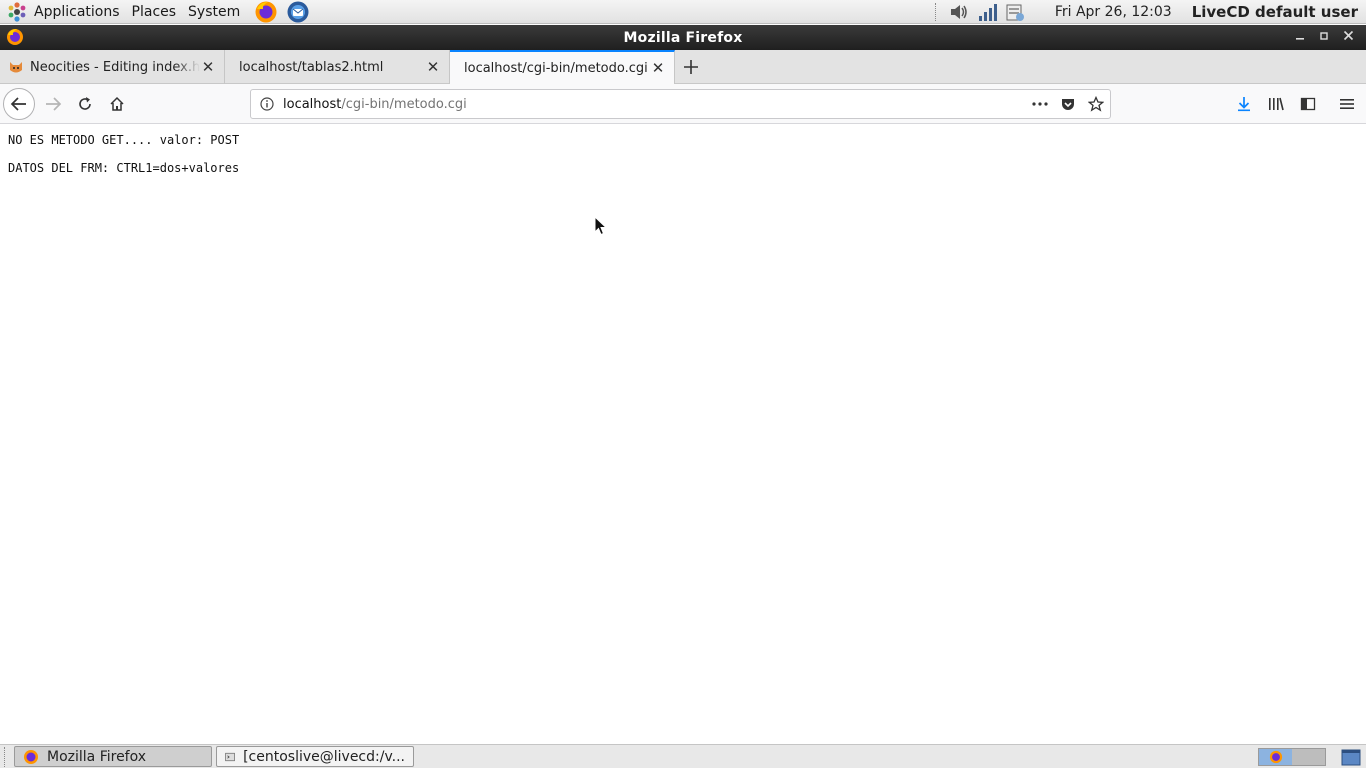 This screenshot has width=1366, height=768. I want to click on applications-menu-label: Applications, so click(77, 11).